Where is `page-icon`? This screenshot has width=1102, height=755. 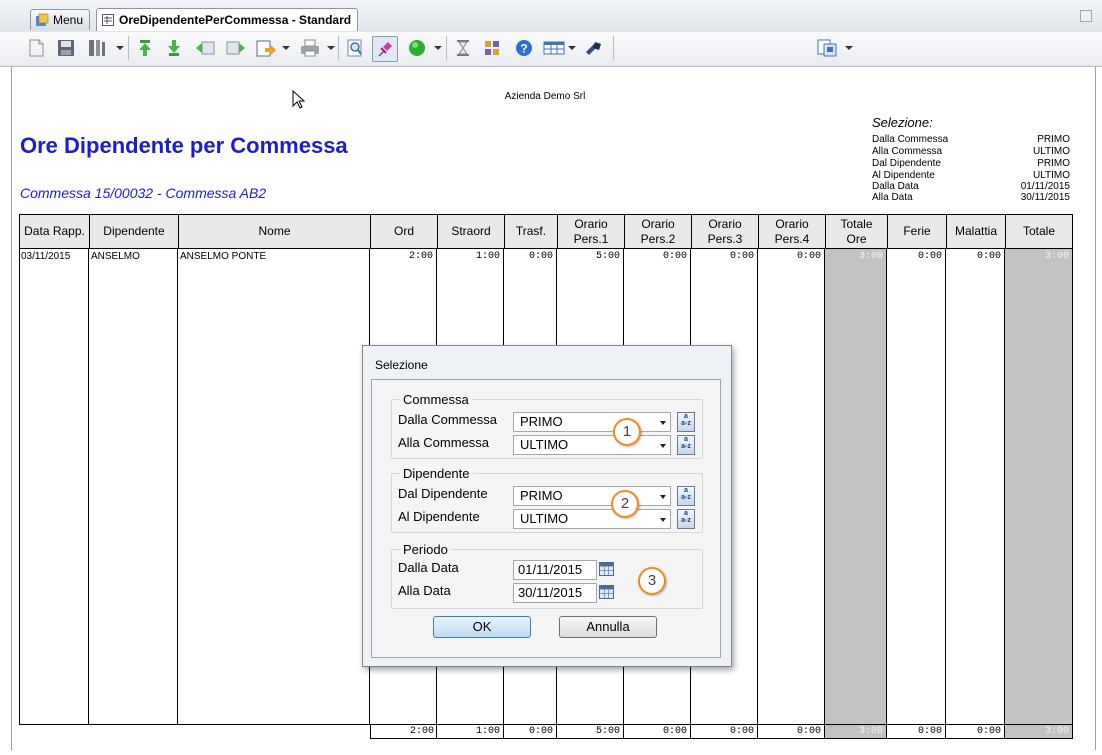
page-icon is located at coordinates (36, 48).